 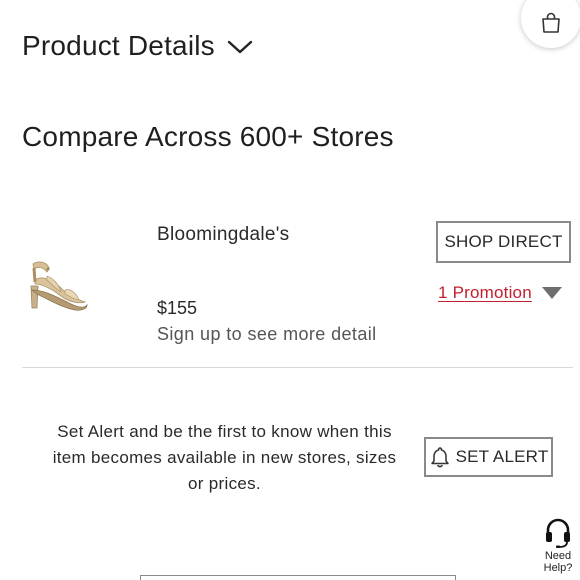 I want to click on need-help-label-line2: Help?, so click(x=558, y=568).